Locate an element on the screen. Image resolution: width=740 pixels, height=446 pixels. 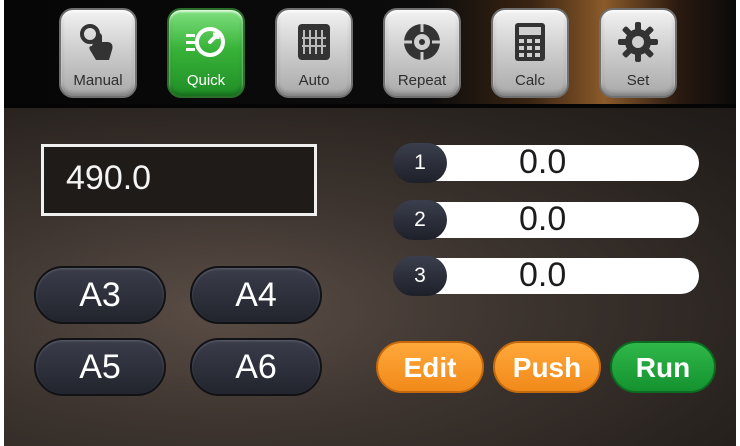
nav-label: Auto is located at coordinates (314, 80).